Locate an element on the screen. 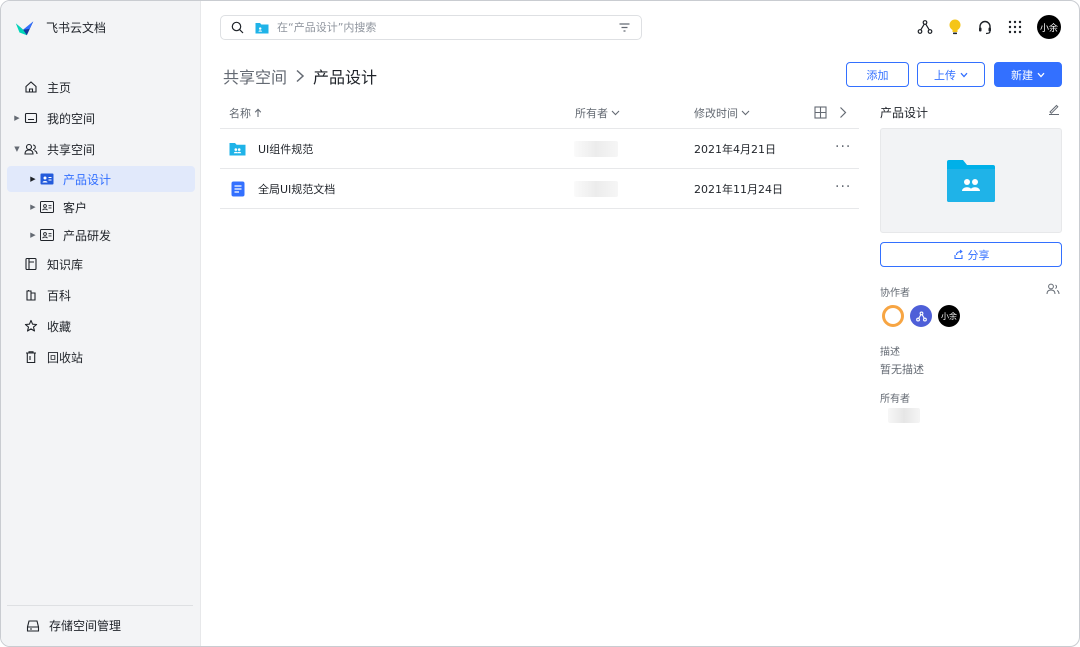 The height and width of the screenshot is (647, 1080). upload-button: 上传 is located at coordinates (951, 74).